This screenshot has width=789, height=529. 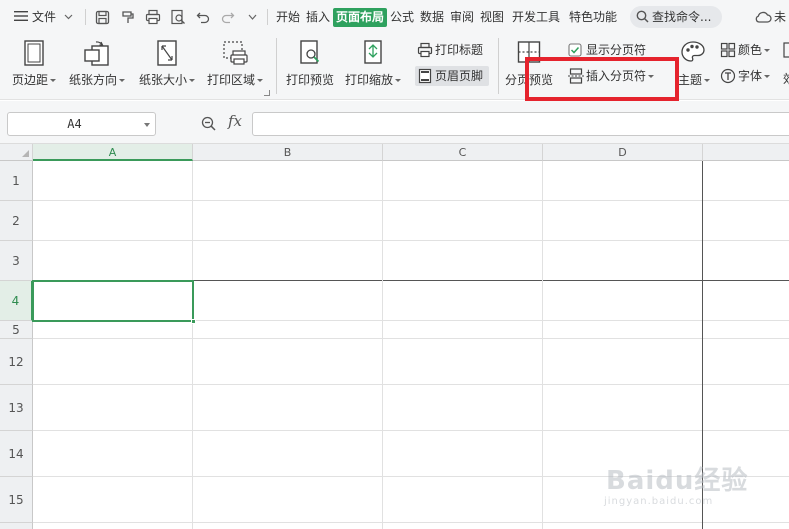 What do you see at coordinates (463, 152) in the screenshot?
I see `column-header-c: C` at bounding box center [463, 152].